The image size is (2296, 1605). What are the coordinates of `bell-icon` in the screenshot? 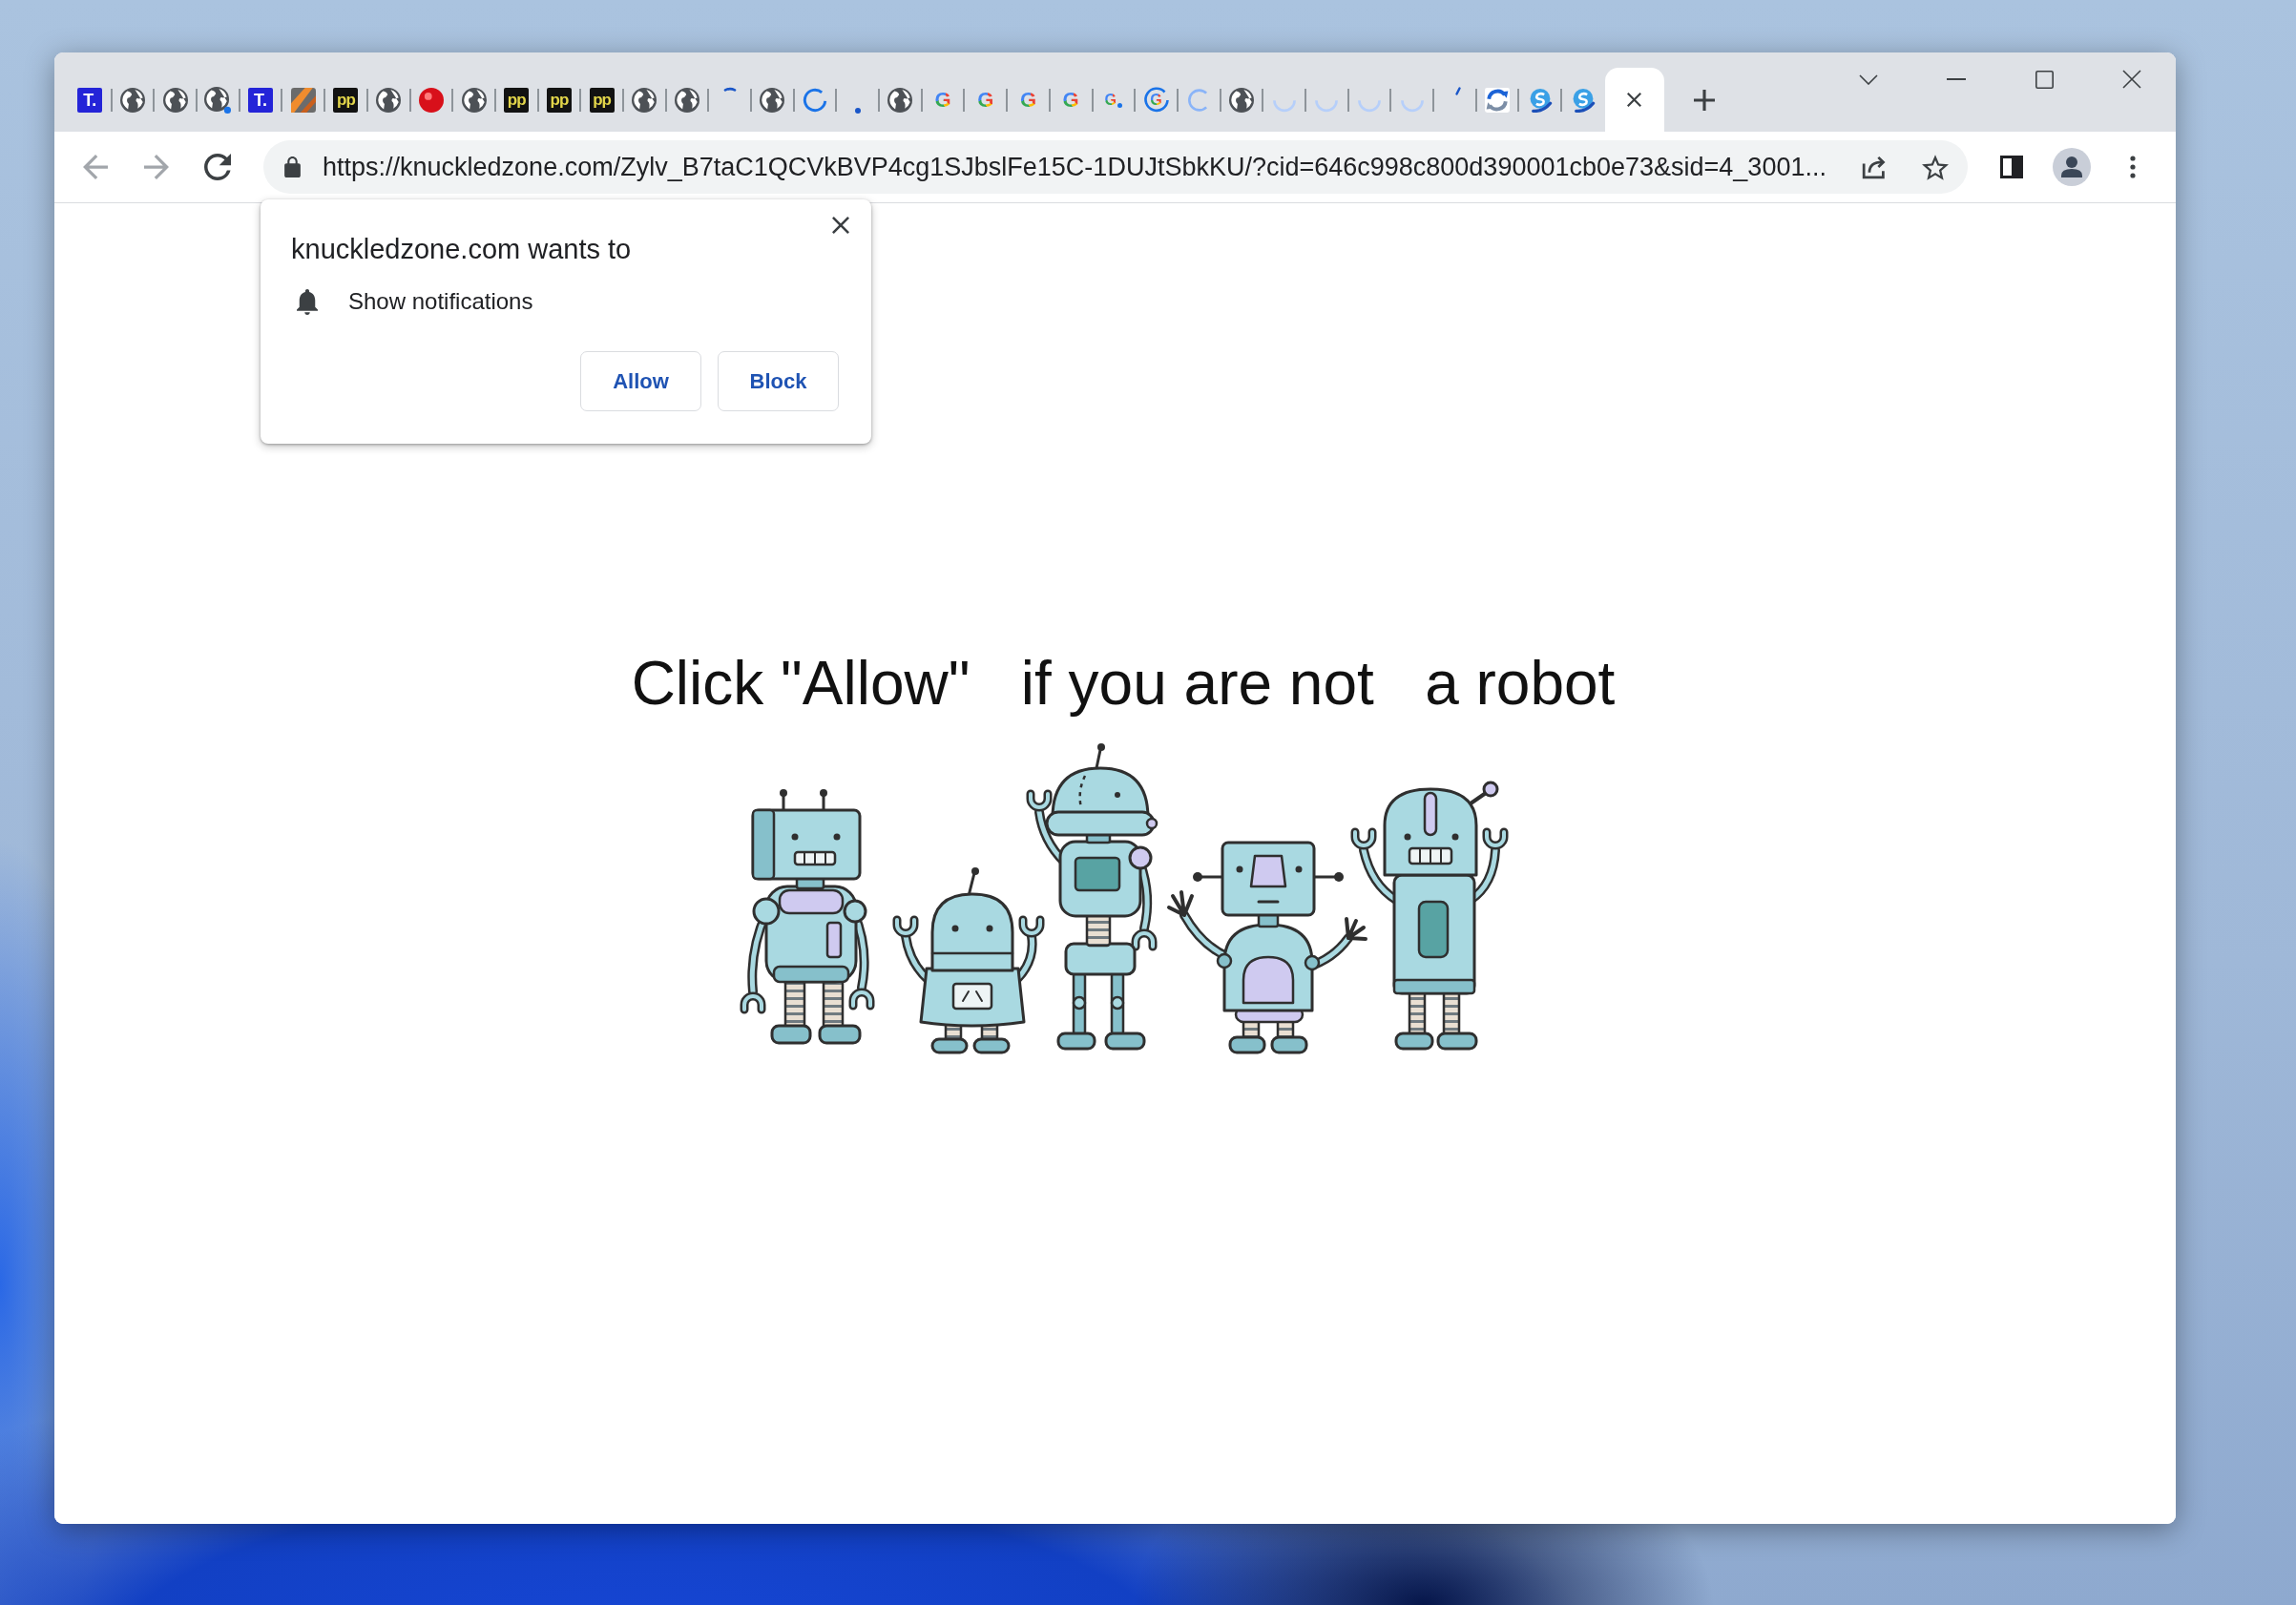 It's located at (308, 301).